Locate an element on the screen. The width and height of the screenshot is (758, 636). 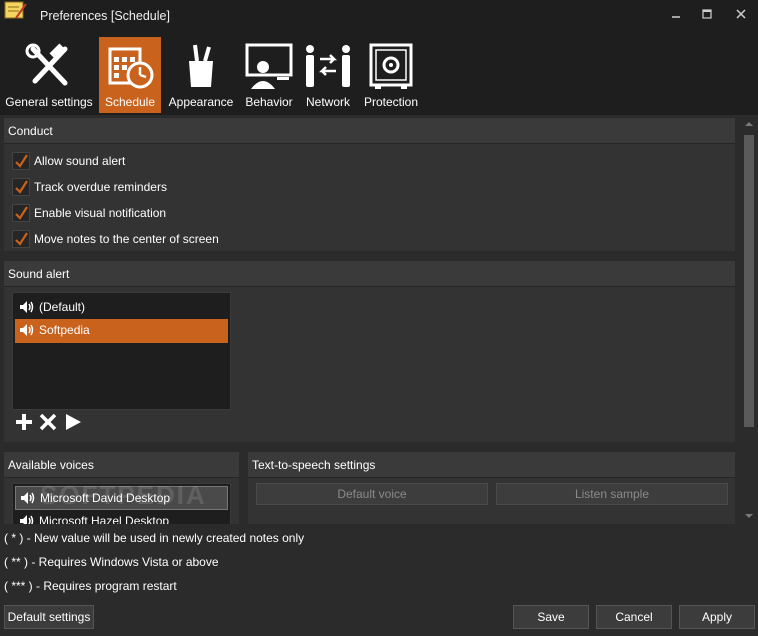
panel-header: Conduct is located at coordinates (369, 131).